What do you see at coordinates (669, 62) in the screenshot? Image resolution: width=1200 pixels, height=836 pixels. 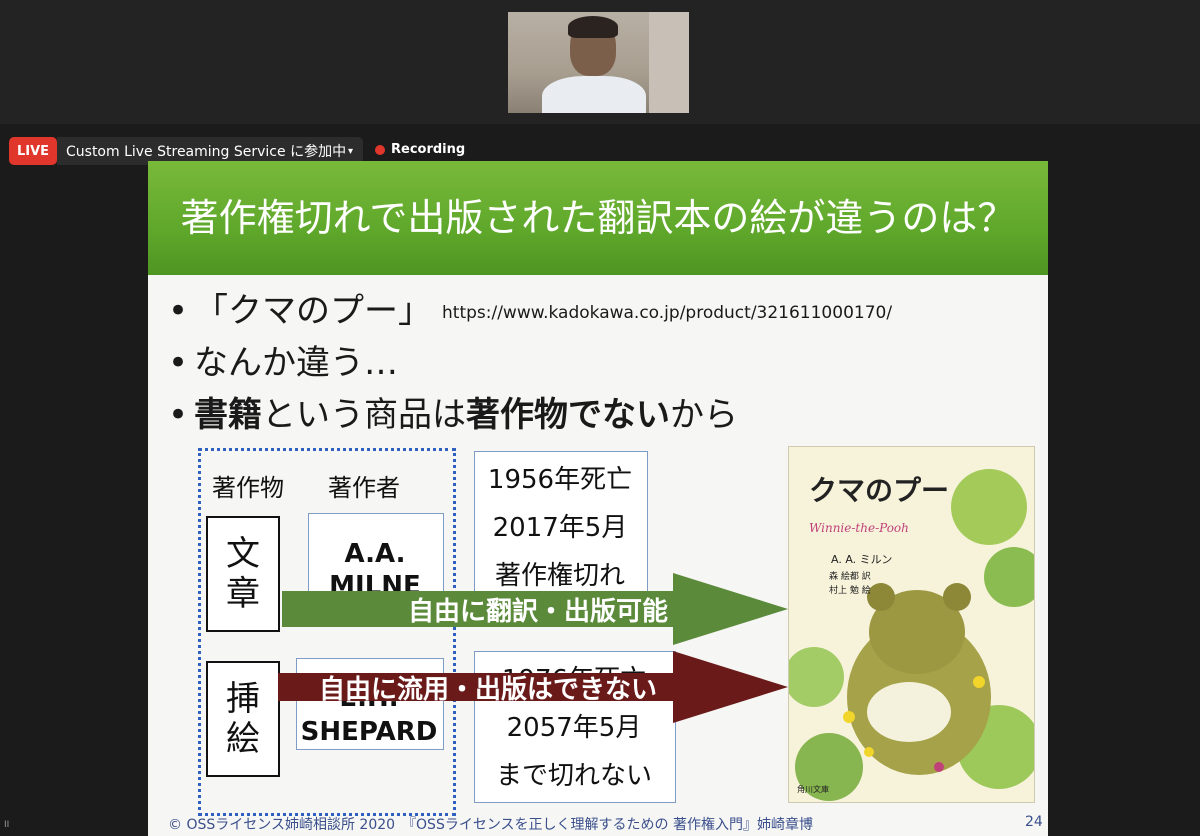 I see `video-background-door` at bounding box center [669, 62].